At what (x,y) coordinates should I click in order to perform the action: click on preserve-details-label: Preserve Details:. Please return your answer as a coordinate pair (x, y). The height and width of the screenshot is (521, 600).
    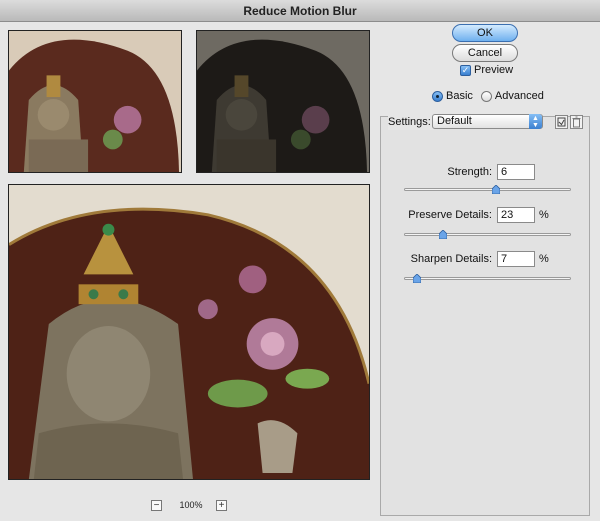
    Looking at the image, I should click on (450, 215).